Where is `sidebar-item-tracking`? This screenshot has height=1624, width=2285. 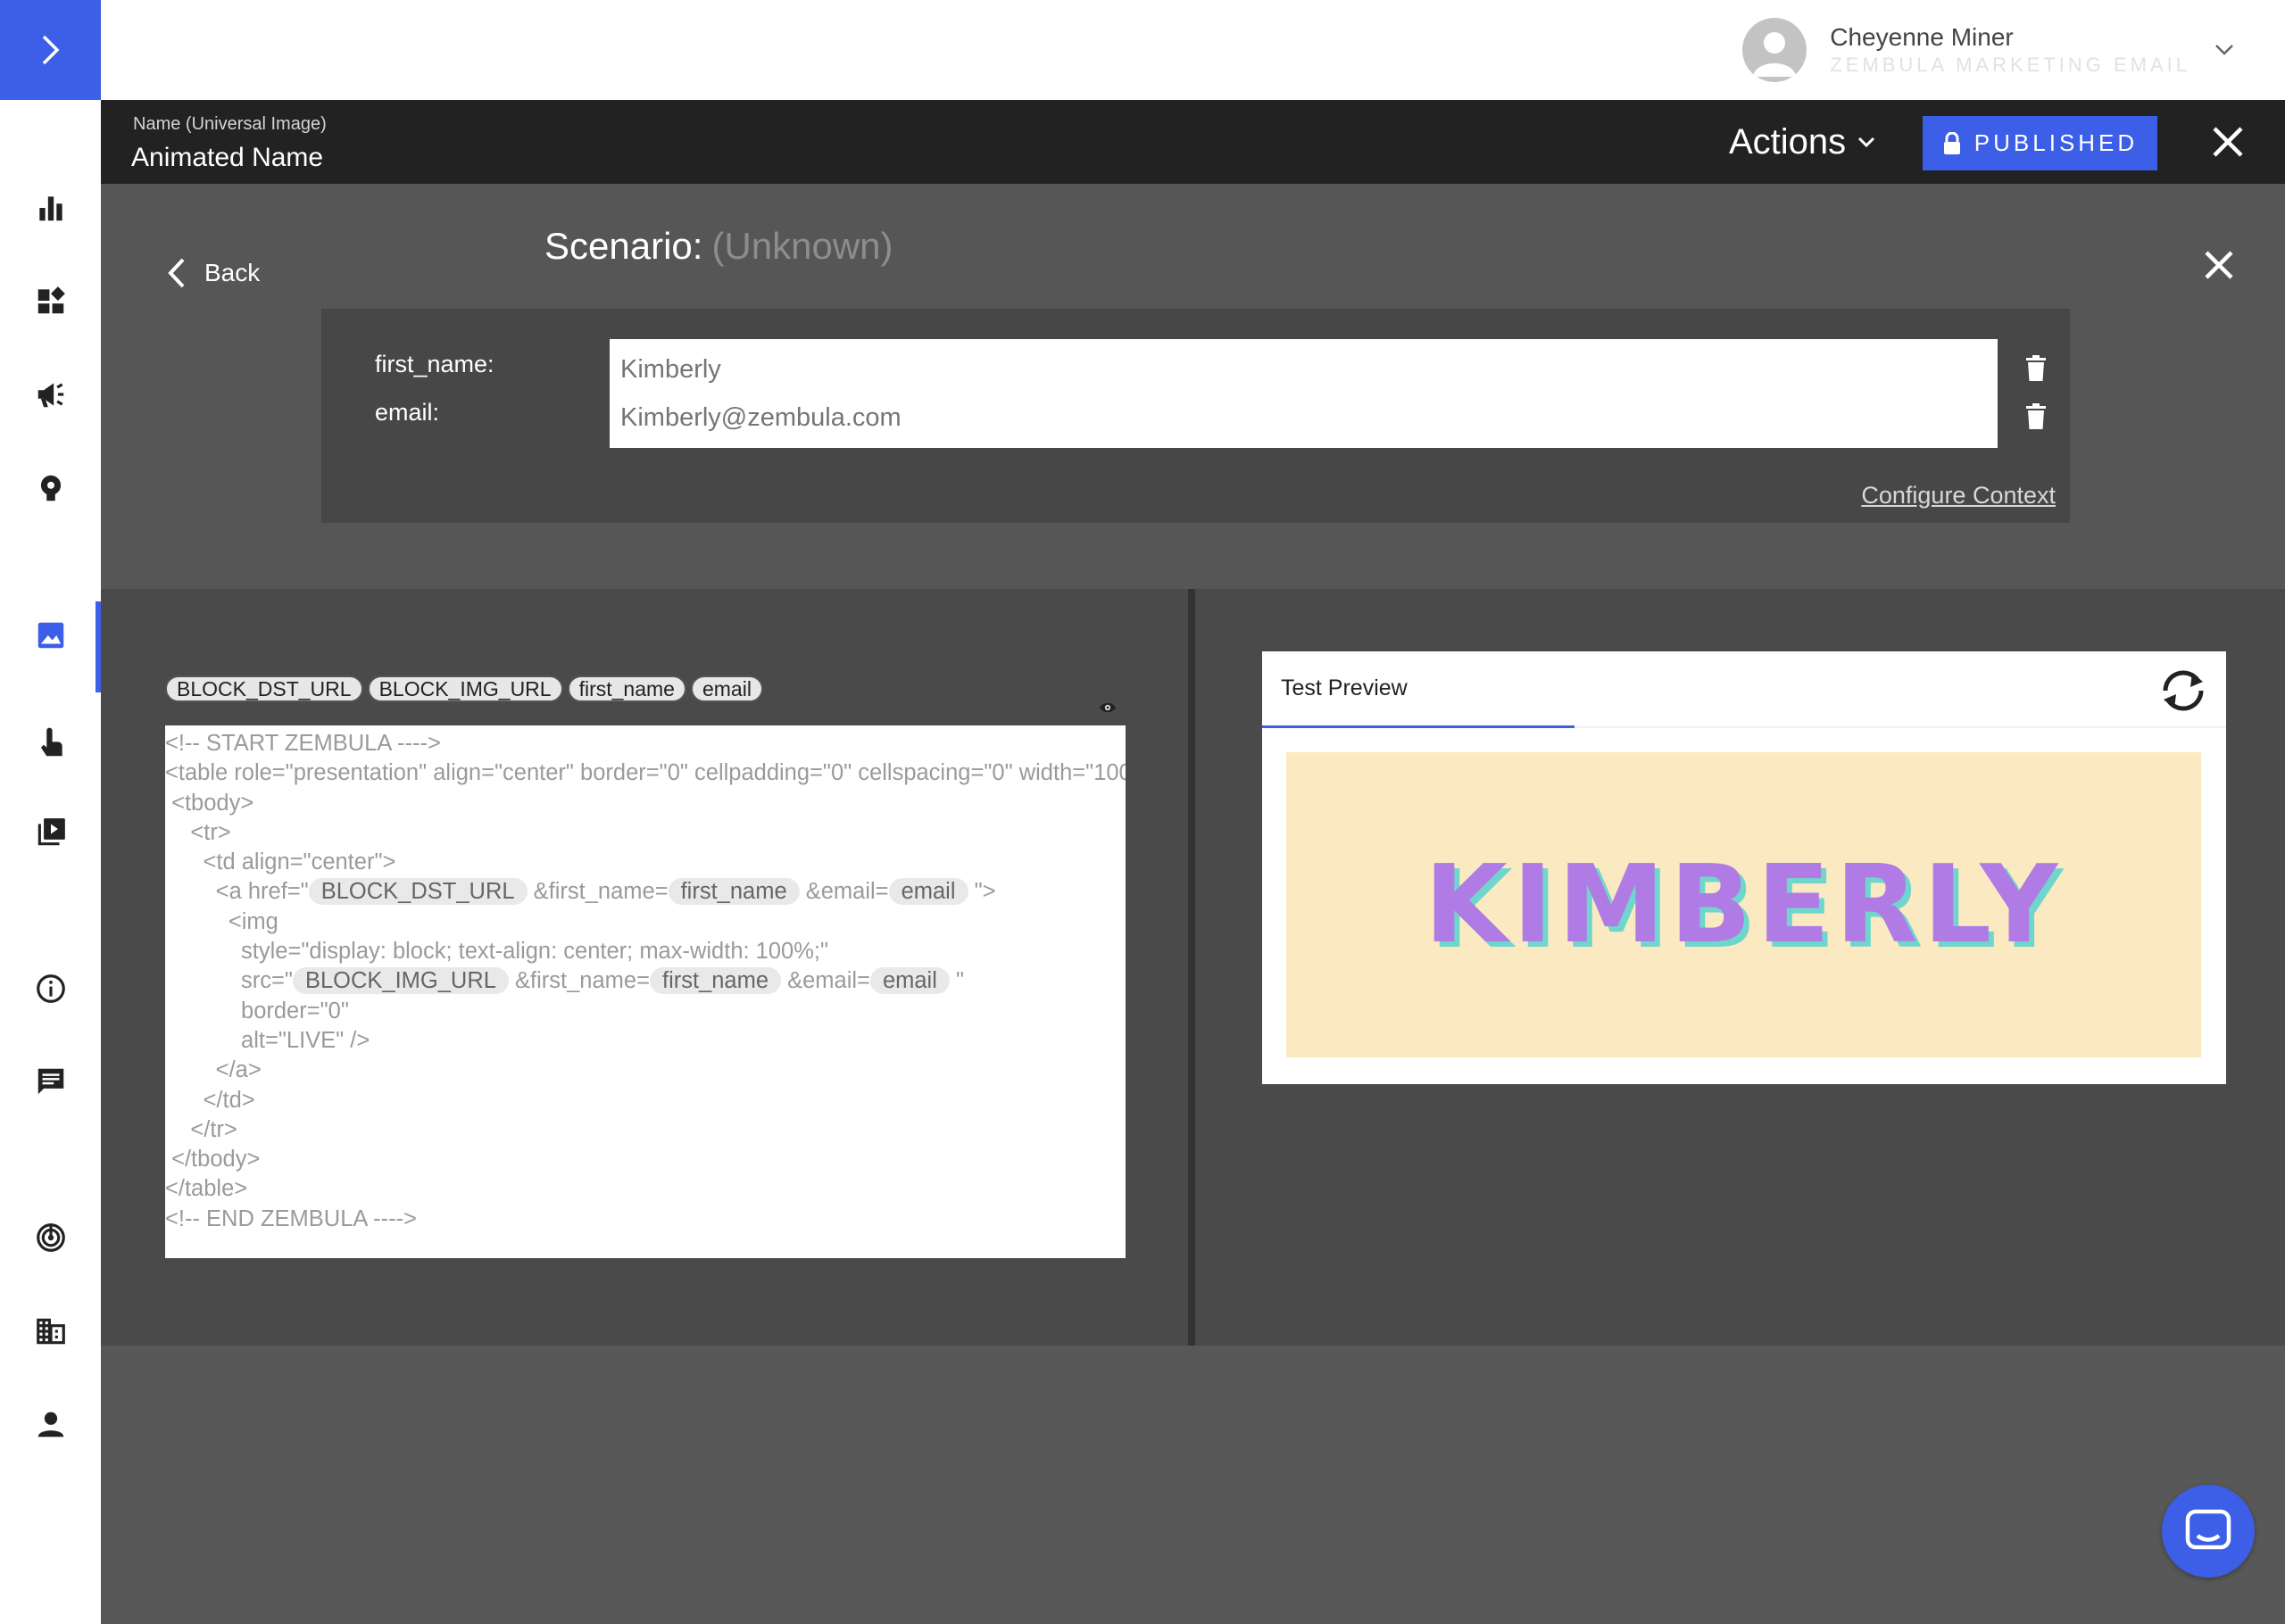 sidebar-item-tracking is located at coordinates (50, 1237).